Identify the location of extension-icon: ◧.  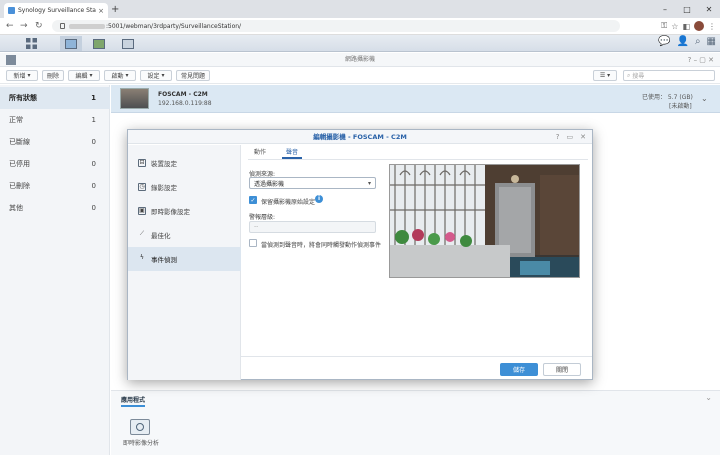
(686, 26).